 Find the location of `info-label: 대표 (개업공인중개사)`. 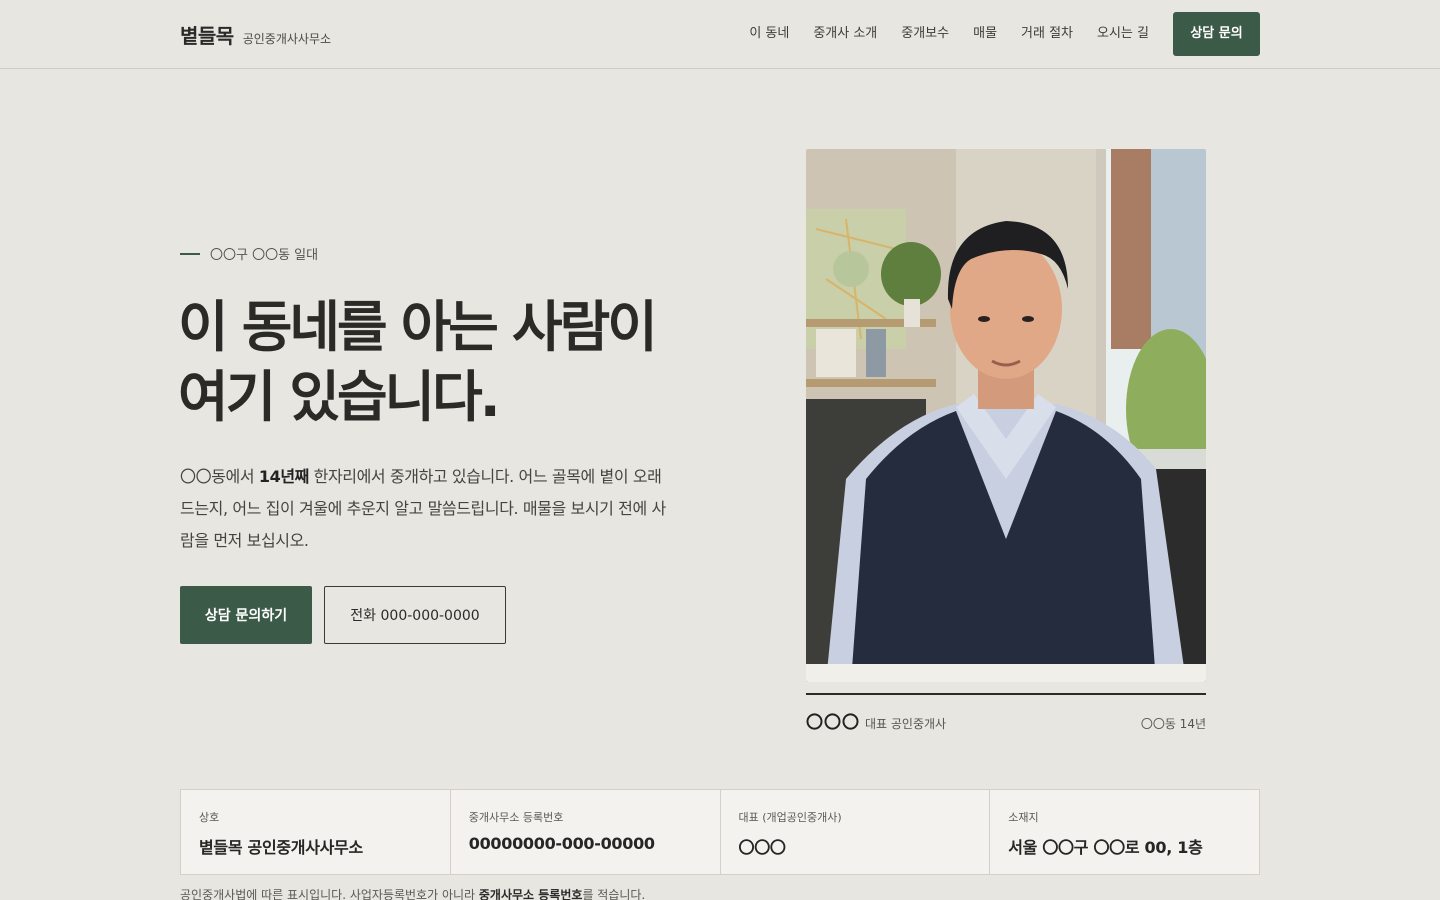

info-label: 대표 (개업공인중개사) is located at coordinates (790, 817).